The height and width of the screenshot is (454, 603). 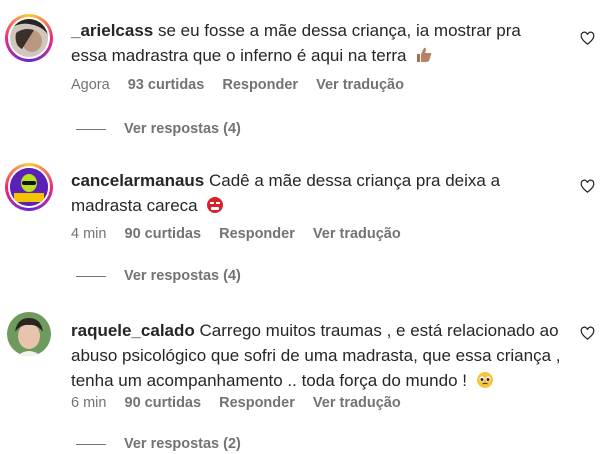 I want to click on comment-meta: 6 min 90 curtidas Responder Ver tradução, so click(x=243, y=403).